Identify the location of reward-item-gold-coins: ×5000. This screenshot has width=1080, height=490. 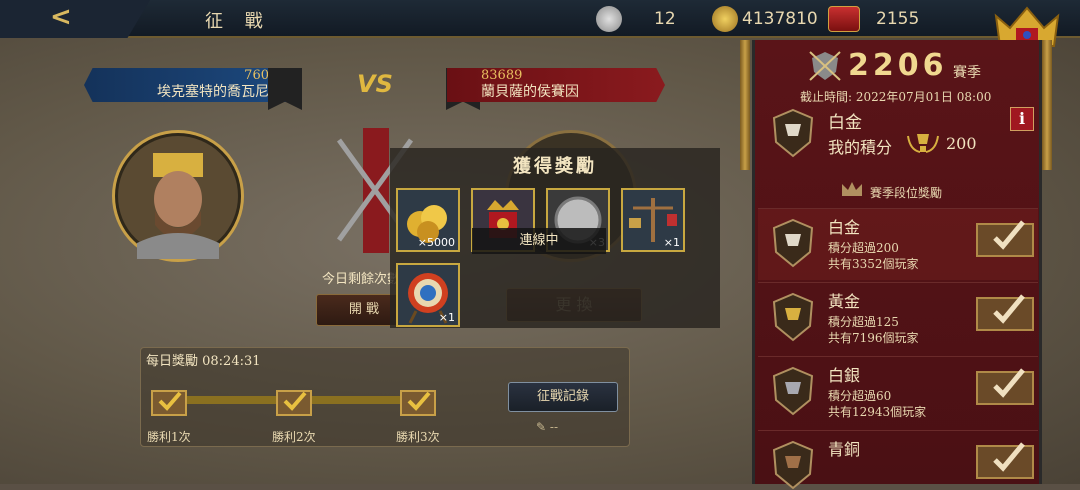
(428, 220).